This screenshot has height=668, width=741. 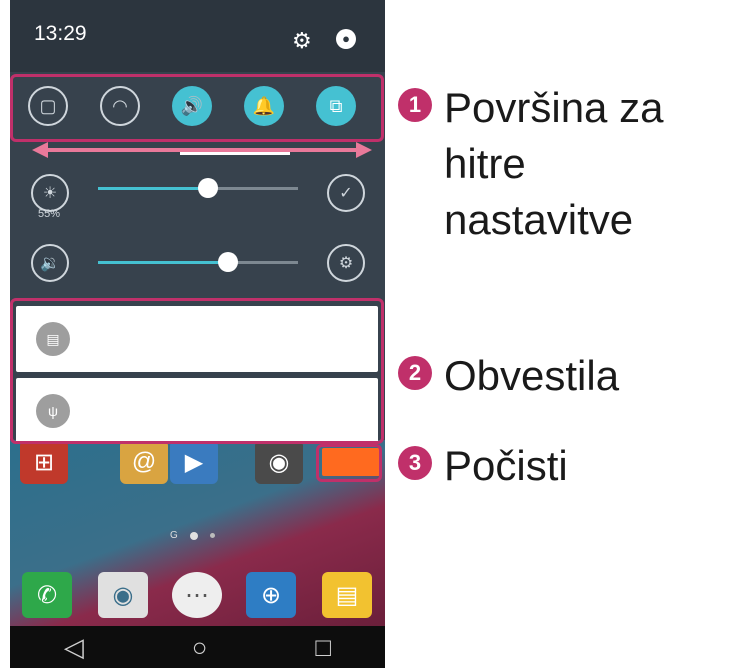 What do you see at coordinates (197, 371) in the screenshot?
I see `notifications-highlight` at bounding box center [197, 371].